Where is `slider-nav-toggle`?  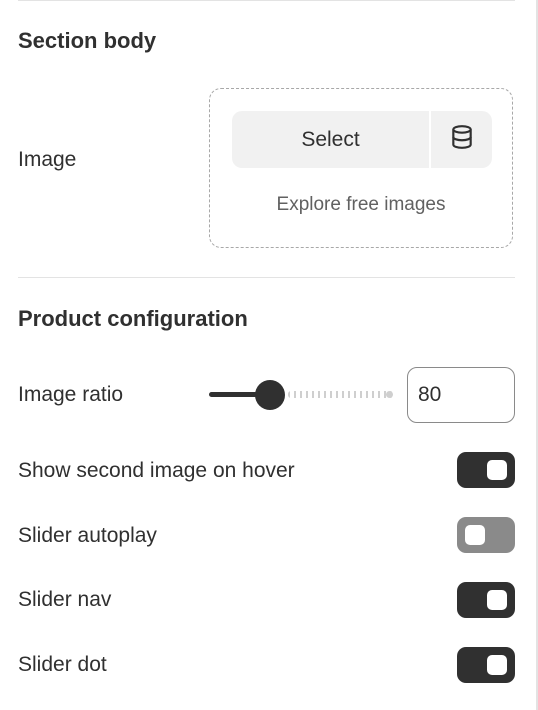 slider-nav-toggle is located at coordinates (486, 600).